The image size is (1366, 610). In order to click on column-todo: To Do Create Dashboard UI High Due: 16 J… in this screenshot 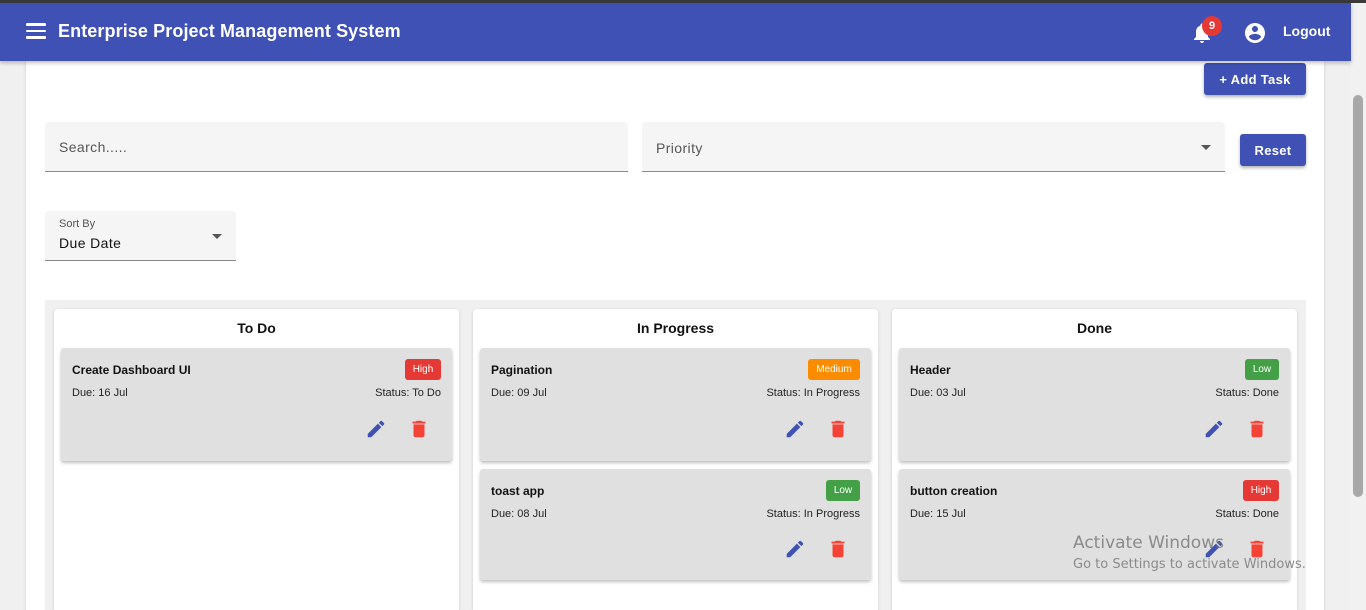, I will do `click(256, 459)`.